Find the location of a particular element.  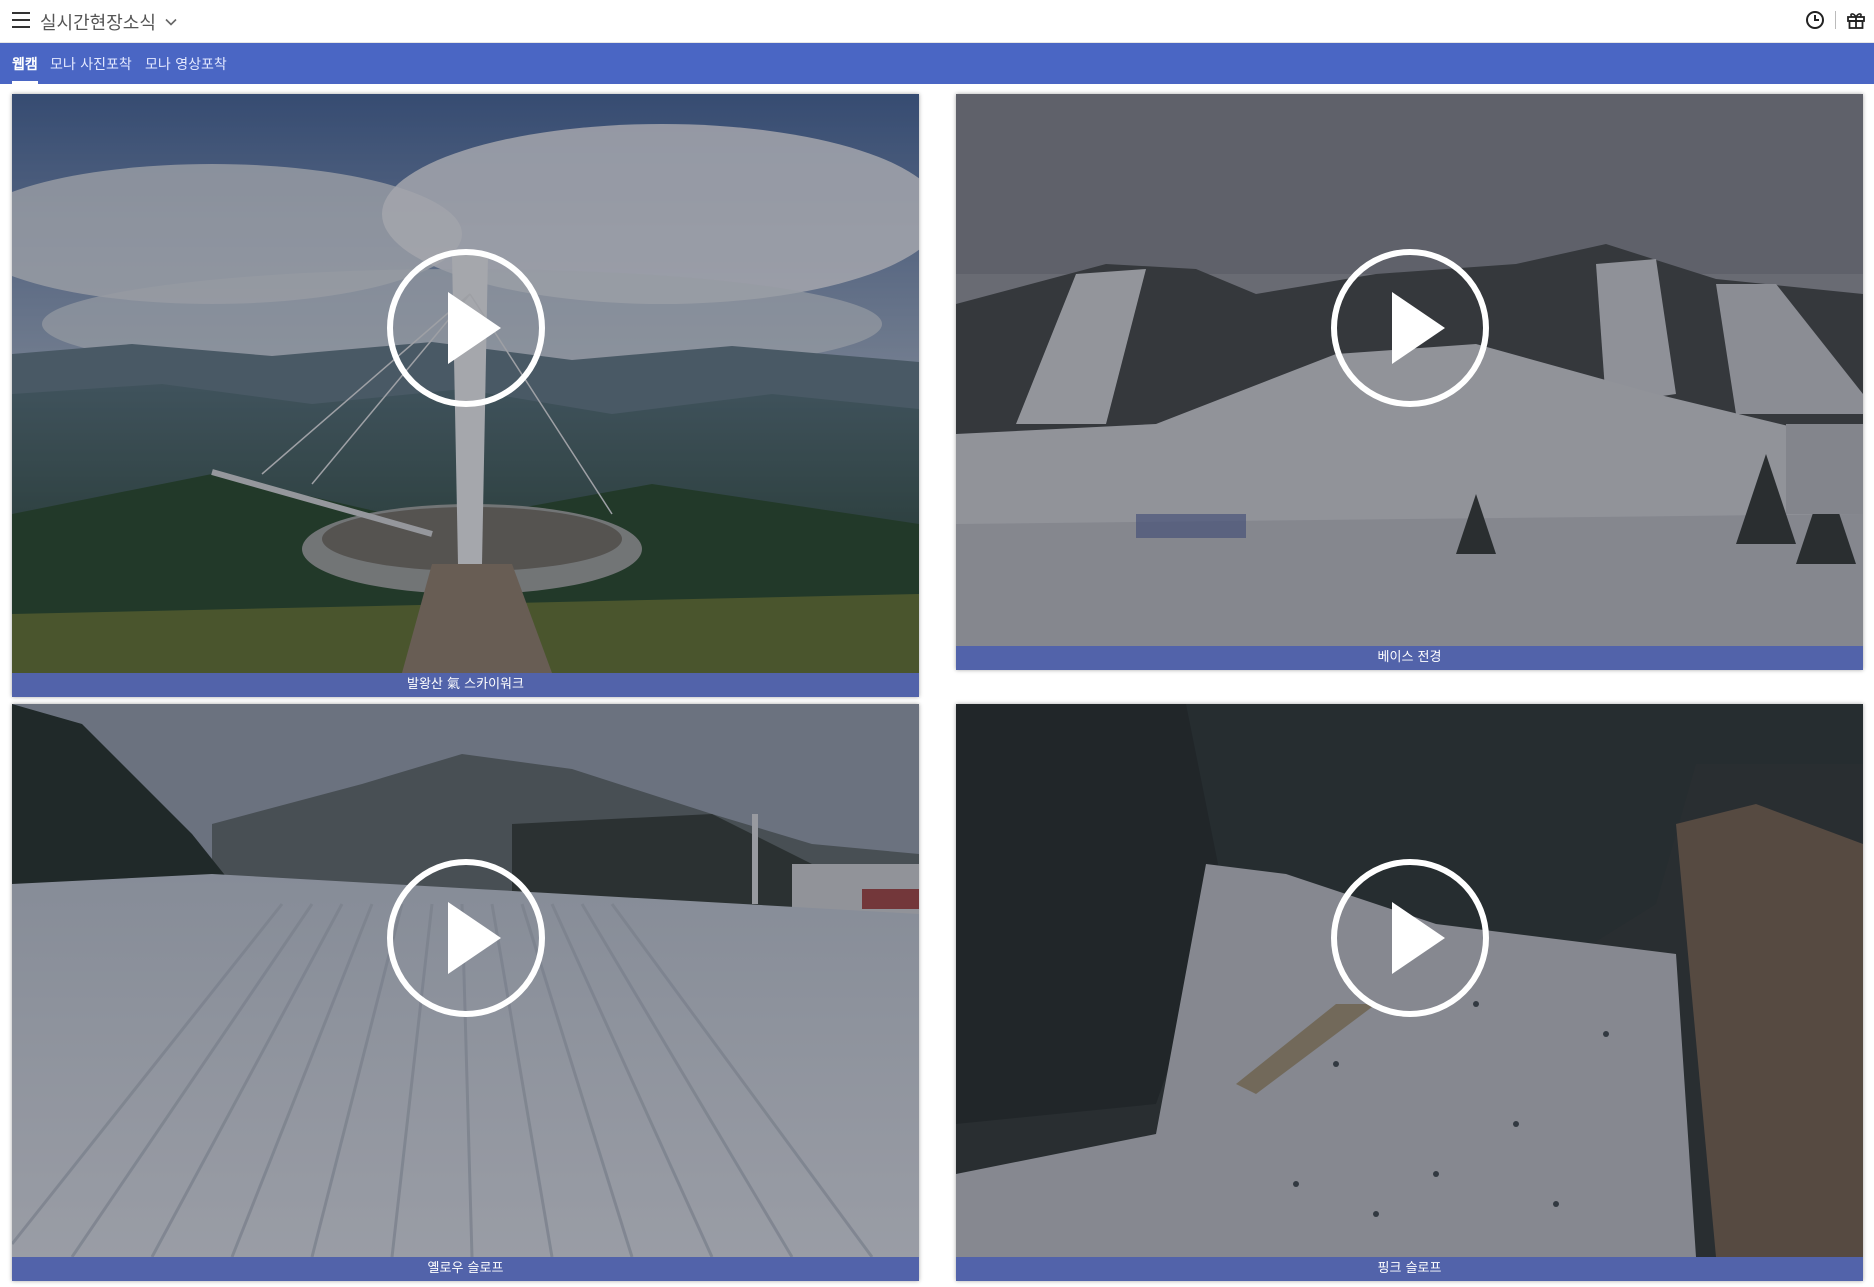

divider is located at coordinates (1835, 20).